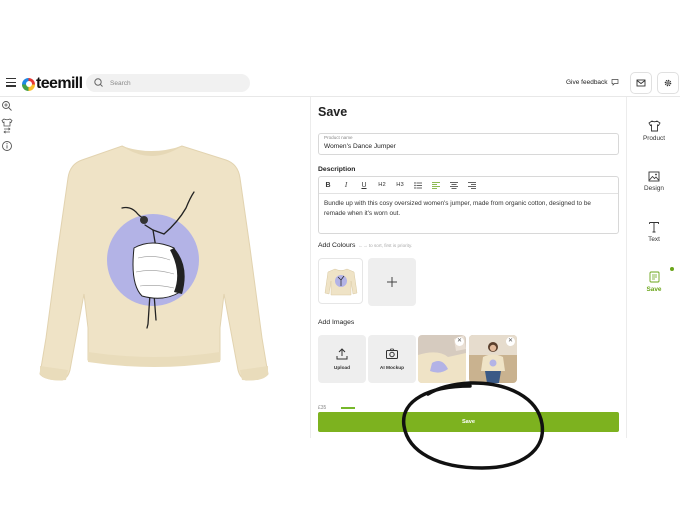 This screenshot has width=680, height=510. I want to click on logo: teemill, so click(52, 84).